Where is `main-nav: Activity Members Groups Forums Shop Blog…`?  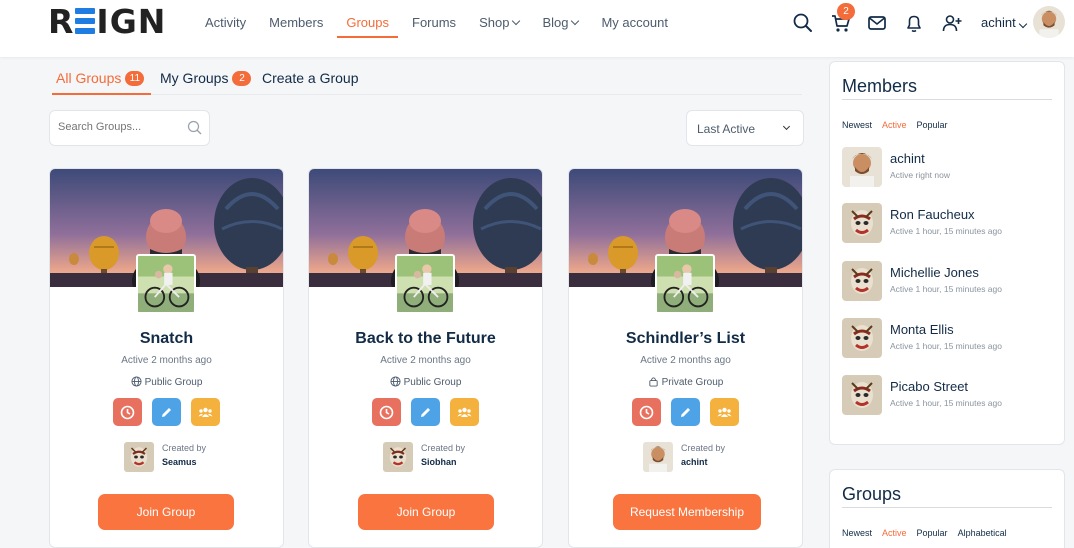 main-nav: Activity Members Groups Forums Shop Blog… is located at coordinates (439, 22).